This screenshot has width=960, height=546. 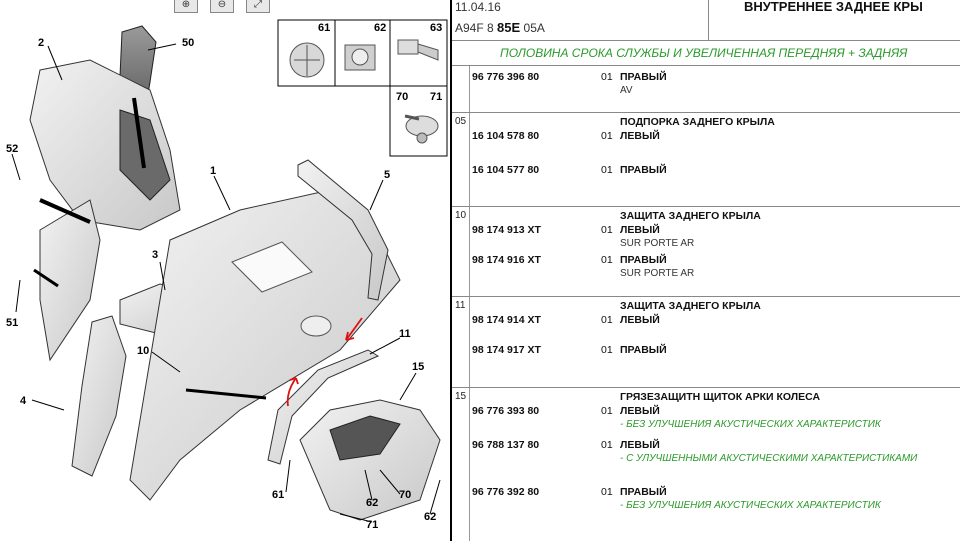 I want to click on part-number: 96 776 396 80, so click(x=505, y=77).